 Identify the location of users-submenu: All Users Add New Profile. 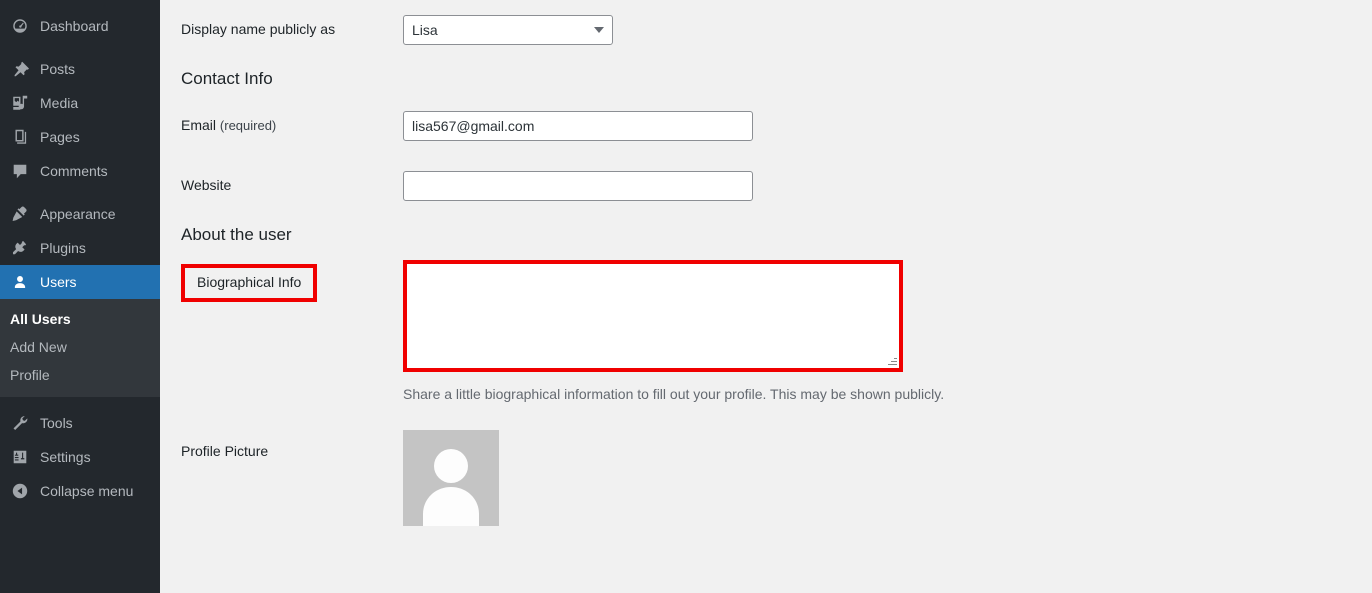
(80, 348).